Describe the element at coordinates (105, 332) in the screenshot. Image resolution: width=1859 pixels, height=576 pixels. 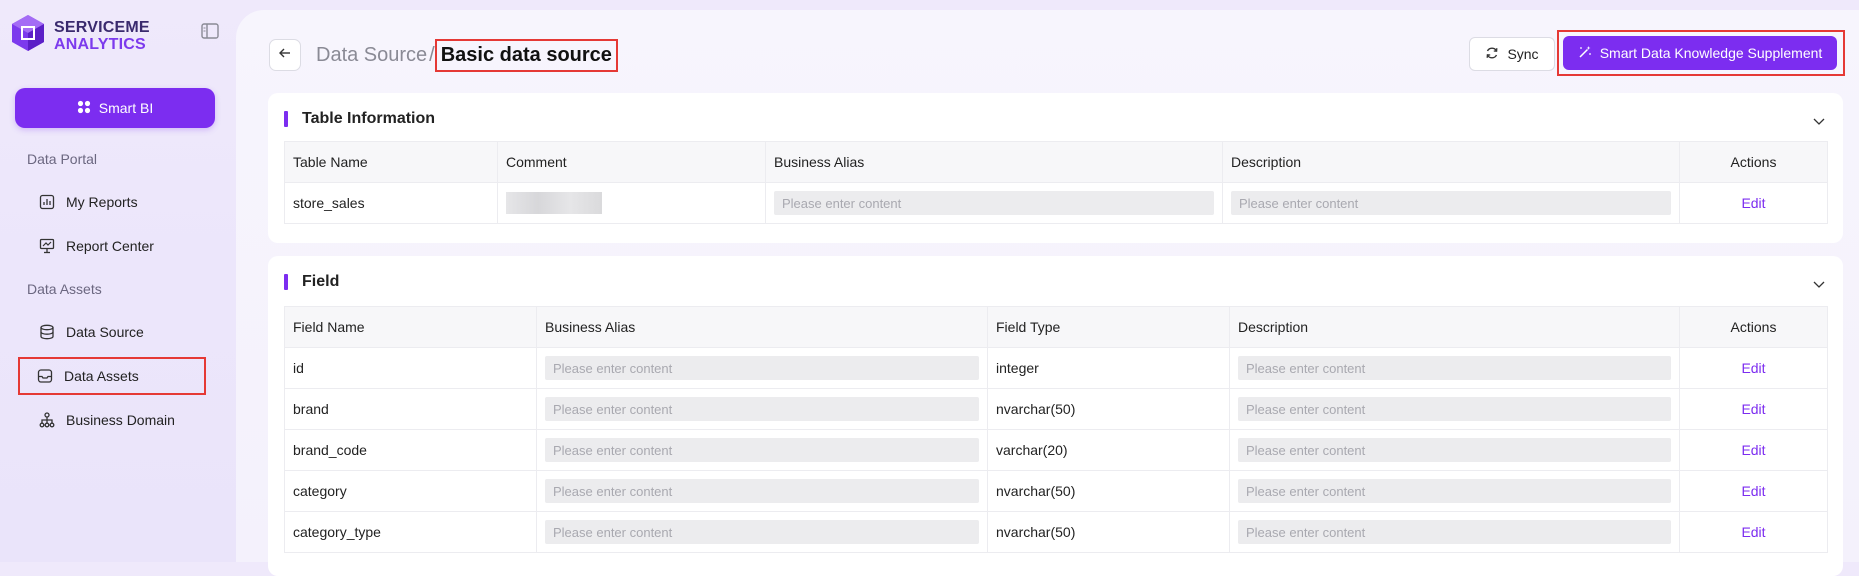
I see `sidebar-item-label: Data Source` at that location.